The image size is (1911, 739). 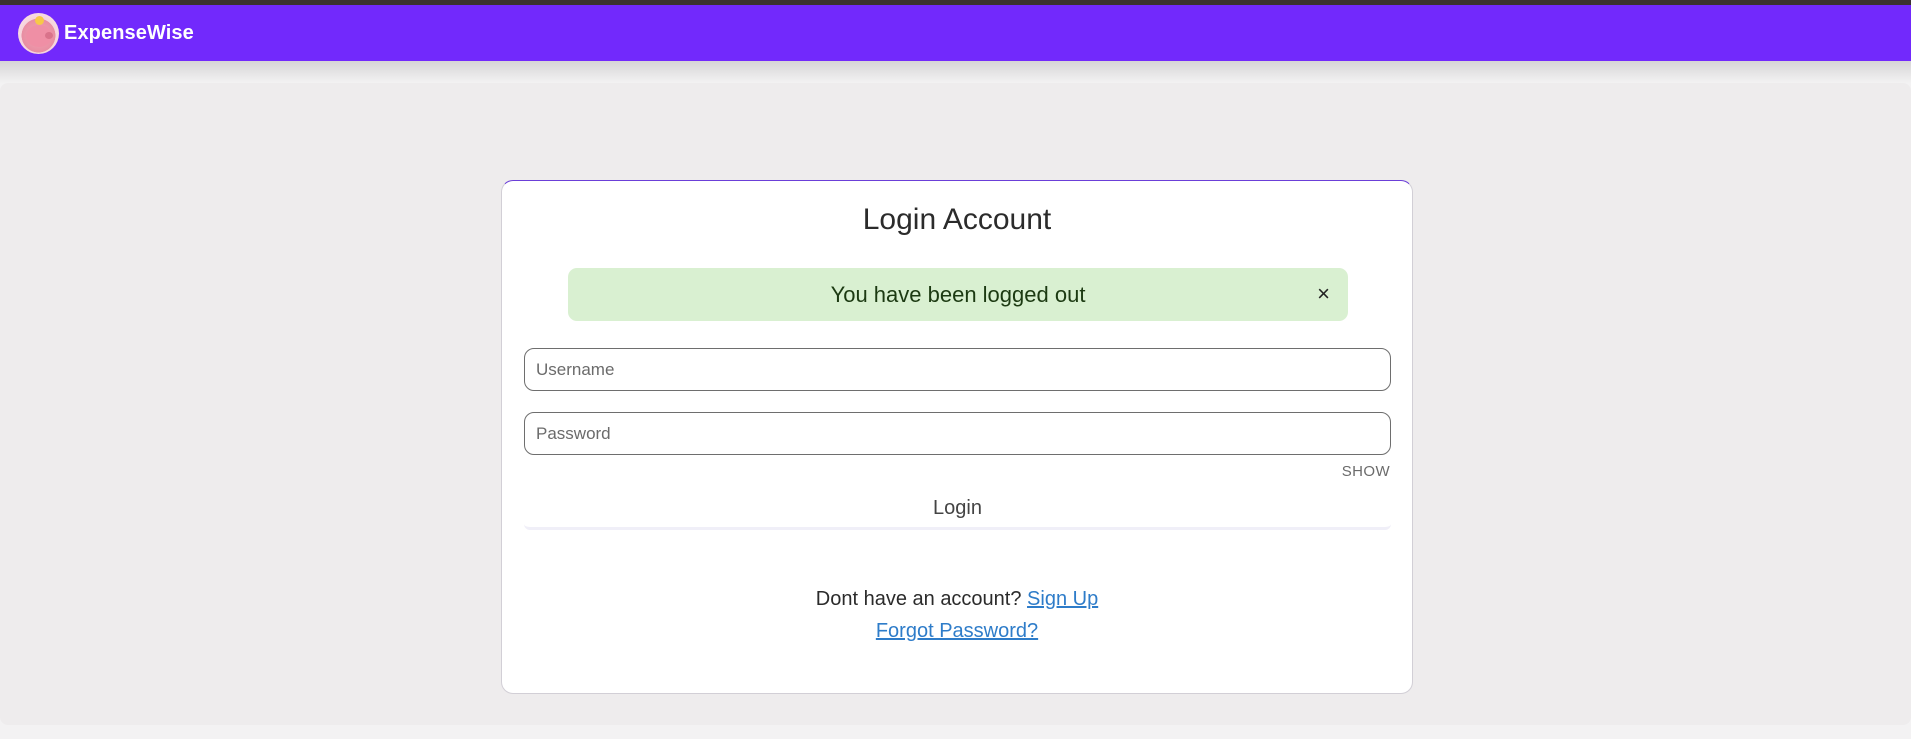 What do you see at coordinates (39, 20) in the screenshot?
I see `coin-shape` at bounding box center [39, 20].